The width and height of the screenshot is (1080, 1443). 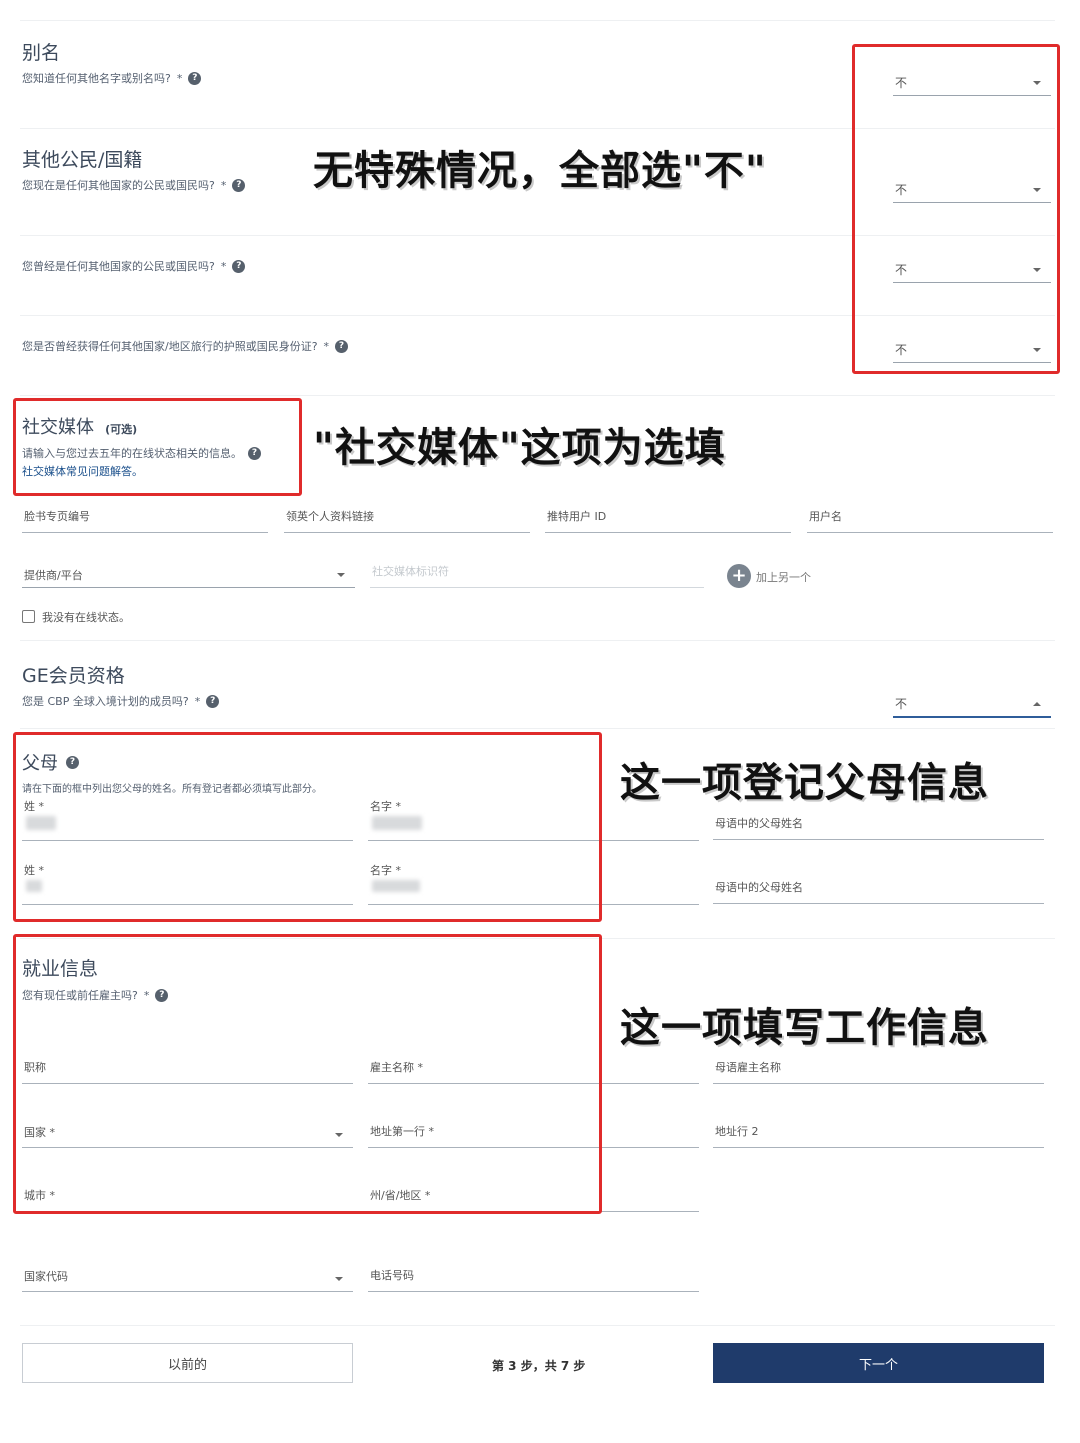 I want to click on annotation-box-employment, so click(x=307, y=1074).